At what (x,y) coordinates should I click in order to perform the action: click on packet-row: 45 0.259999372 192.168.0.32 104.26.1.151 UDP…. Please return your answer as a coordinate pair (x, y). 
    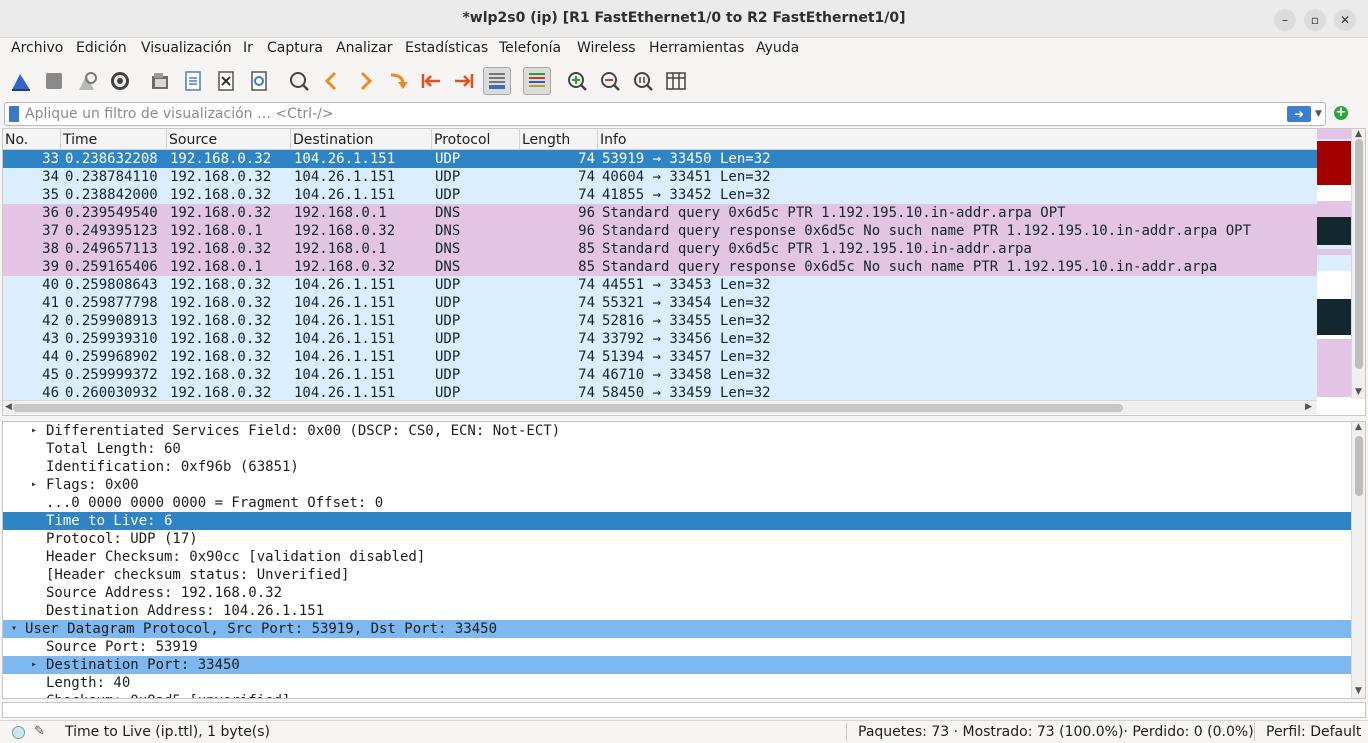
    Looking at the image, I should click on (660, 375).